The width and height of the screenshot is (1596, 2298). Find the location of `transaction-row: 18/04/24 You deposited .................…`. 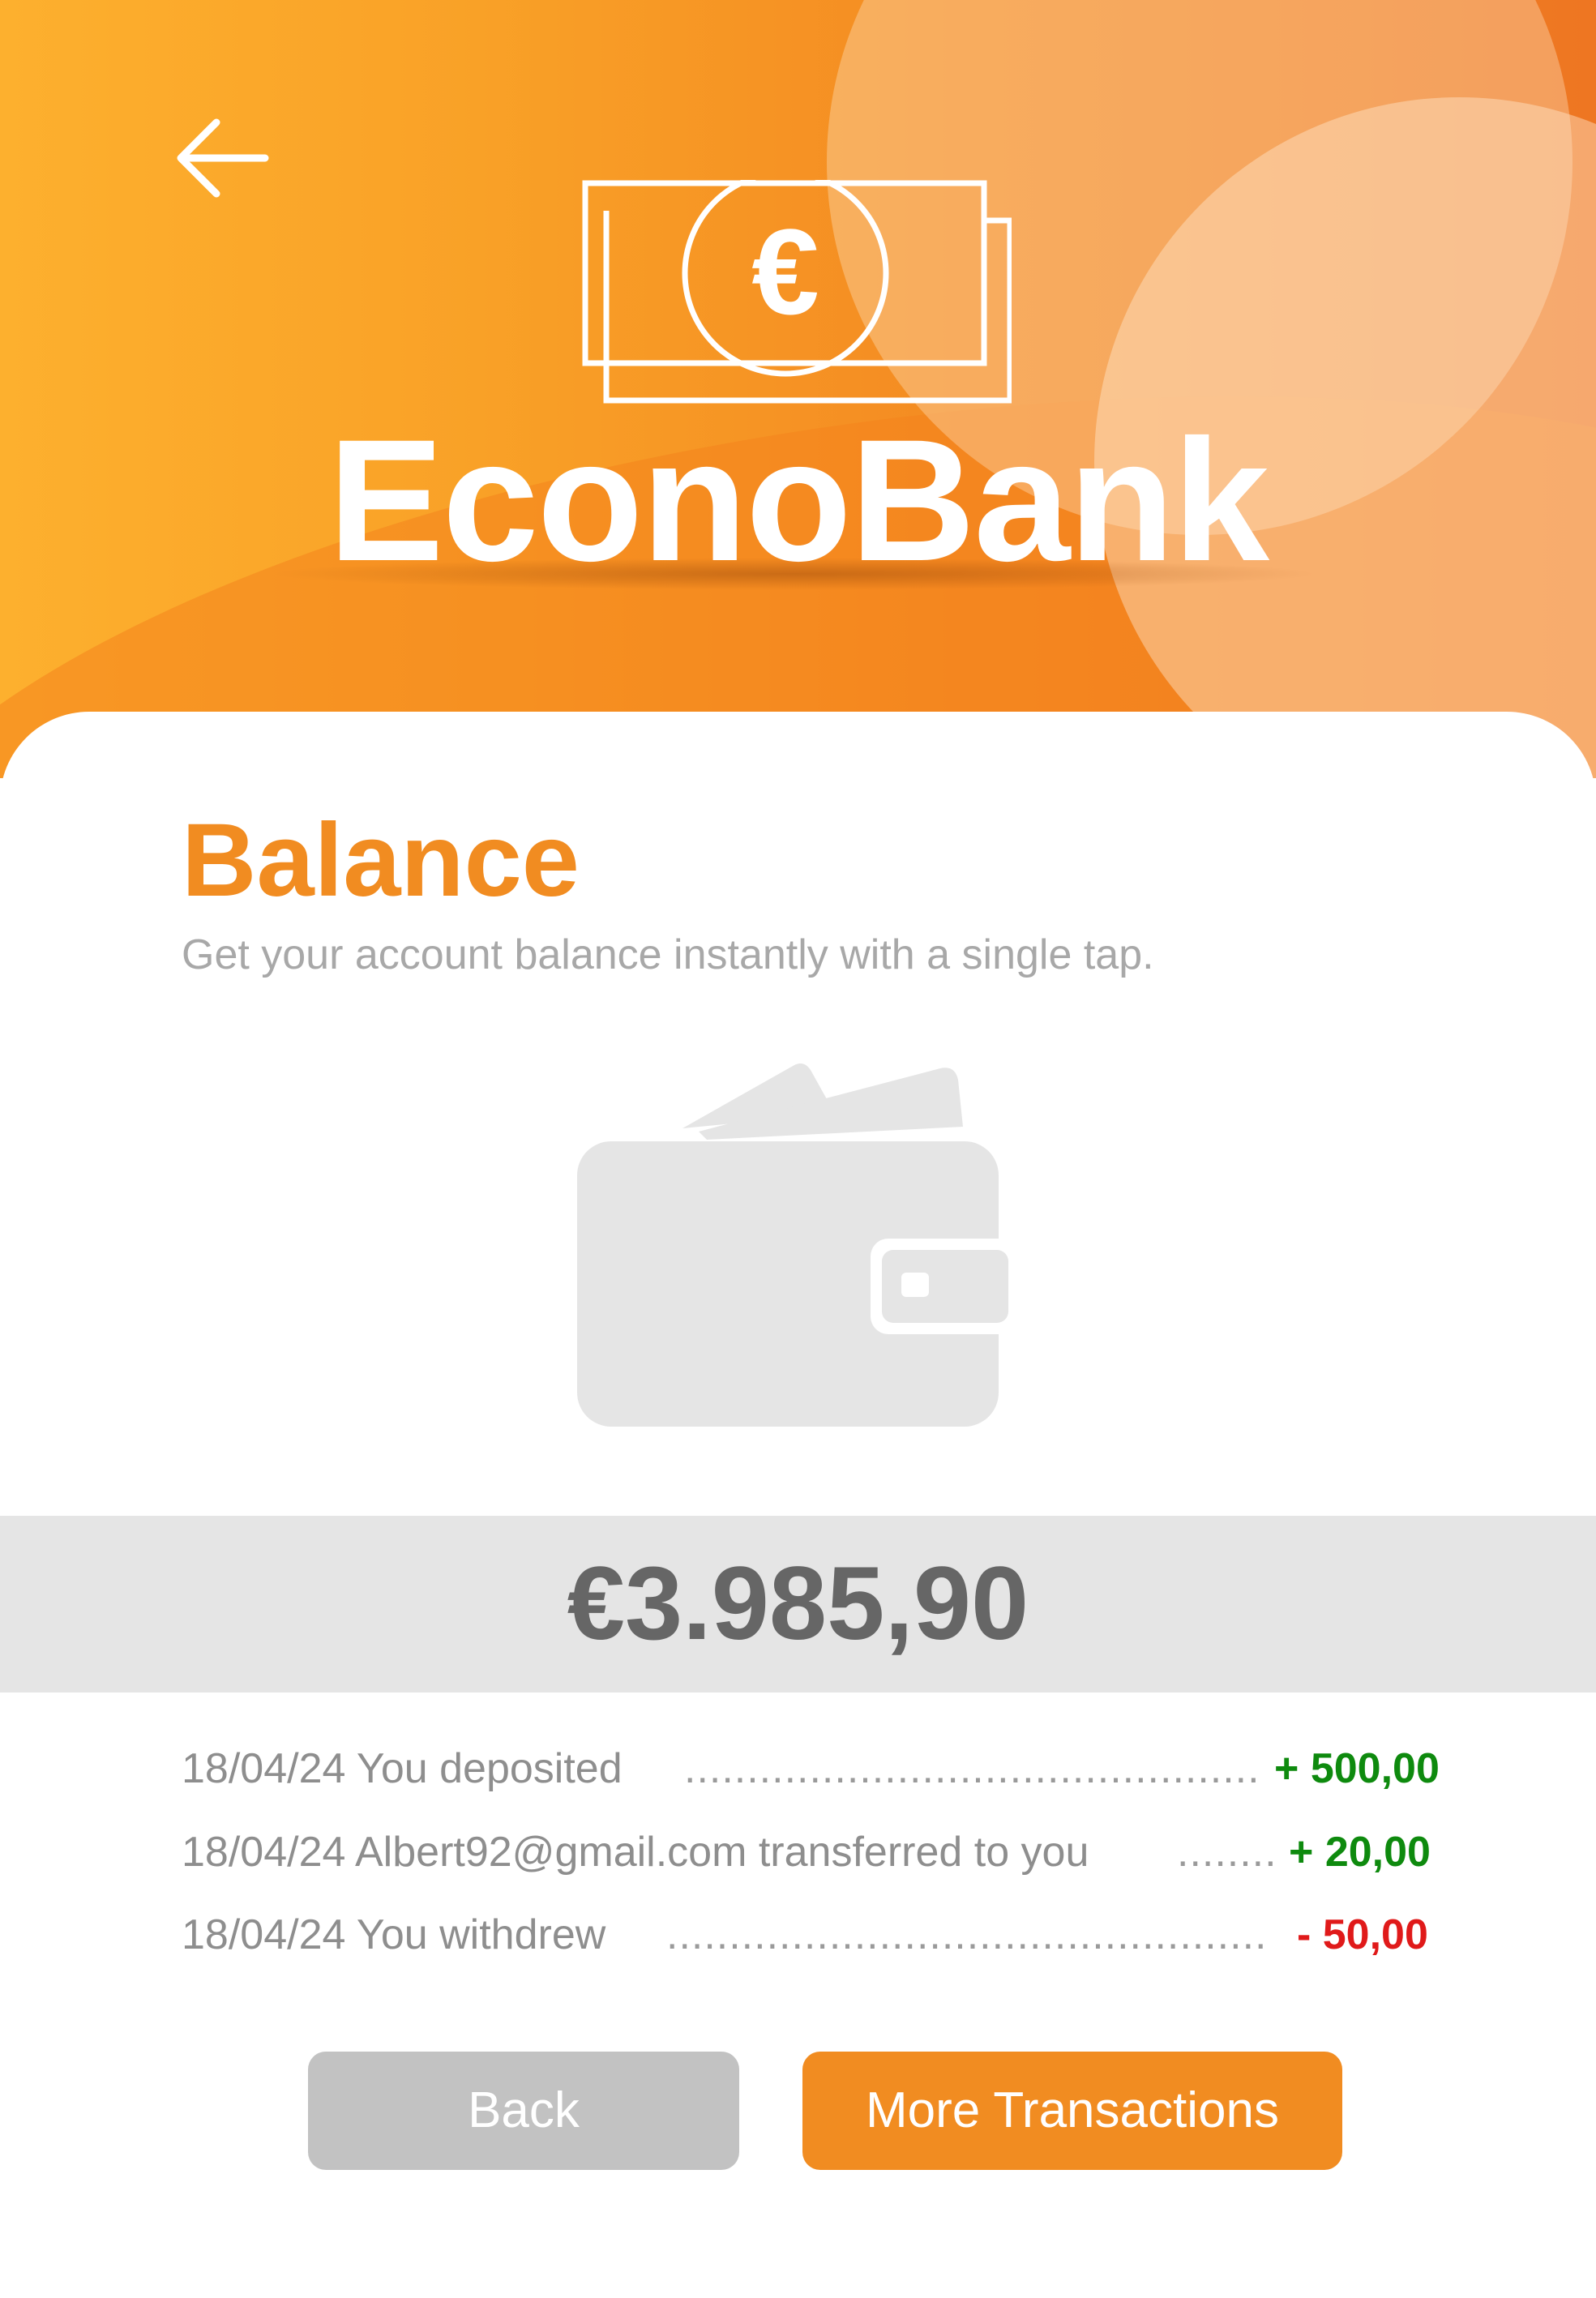

transaction-row: 18/04/24 You deposited .................… is located at coordinates (830, 1769).